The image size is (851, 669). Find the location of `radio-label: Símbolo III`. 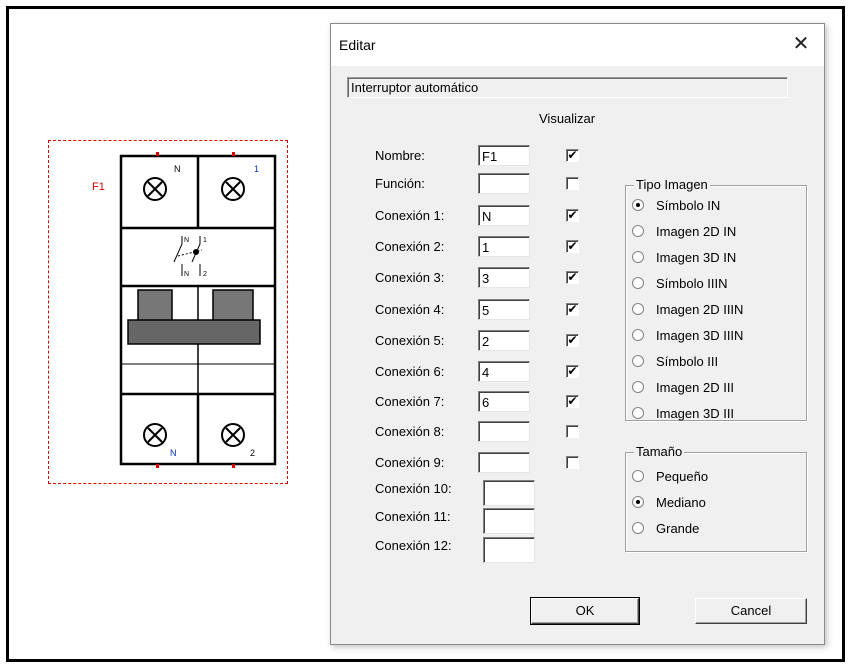

radio-label: Símbolo III is located at coordinates (687, 361).